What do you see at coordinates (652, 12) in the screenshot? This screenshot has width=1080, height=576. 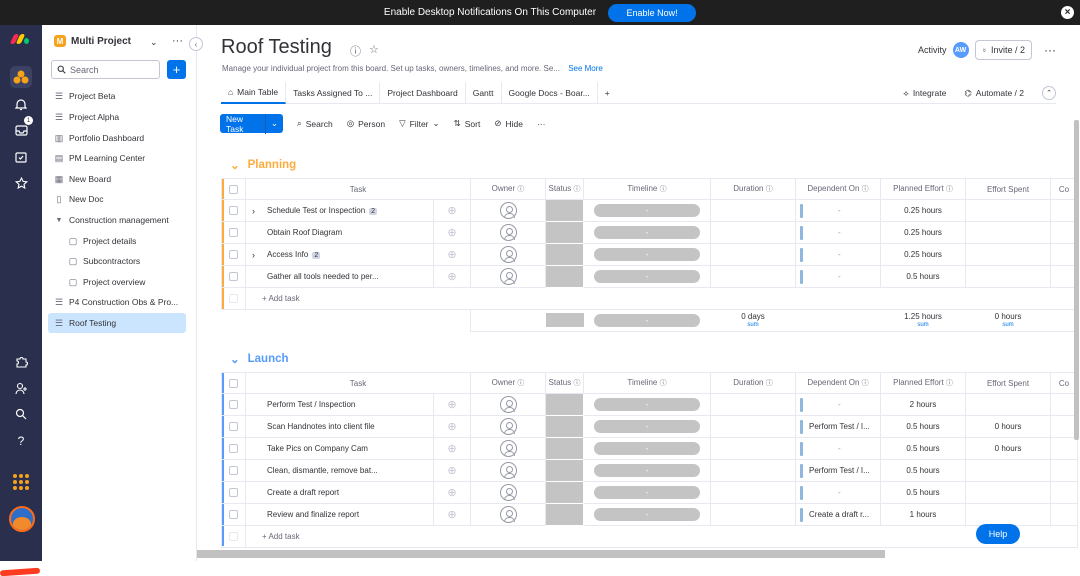 I see `enable-notifications-button: Enable Now!` at bounding box center [652, 12].